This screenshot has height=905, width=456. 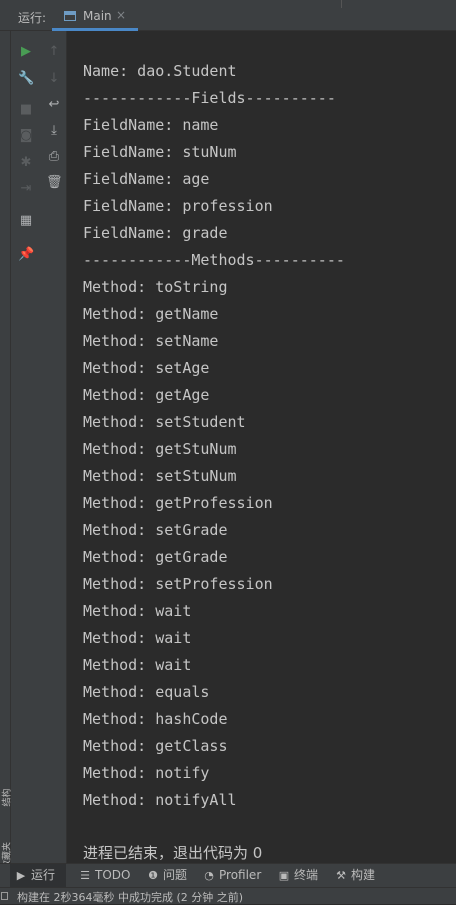 What do you see at coordinates (363, 875) in the screenshot?
I see `toolwindow-label: 构建` at bounding box center [363, 875].